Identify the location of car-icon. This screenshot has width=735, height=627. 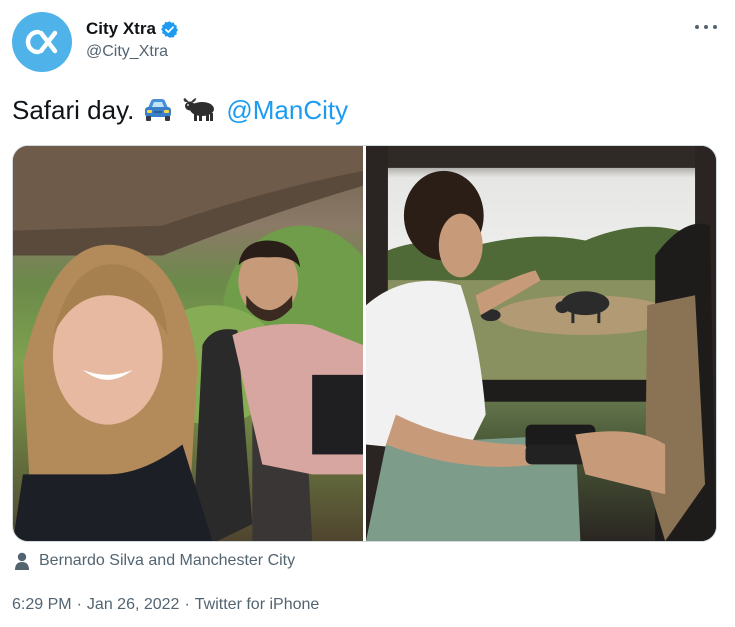
(158, 110).